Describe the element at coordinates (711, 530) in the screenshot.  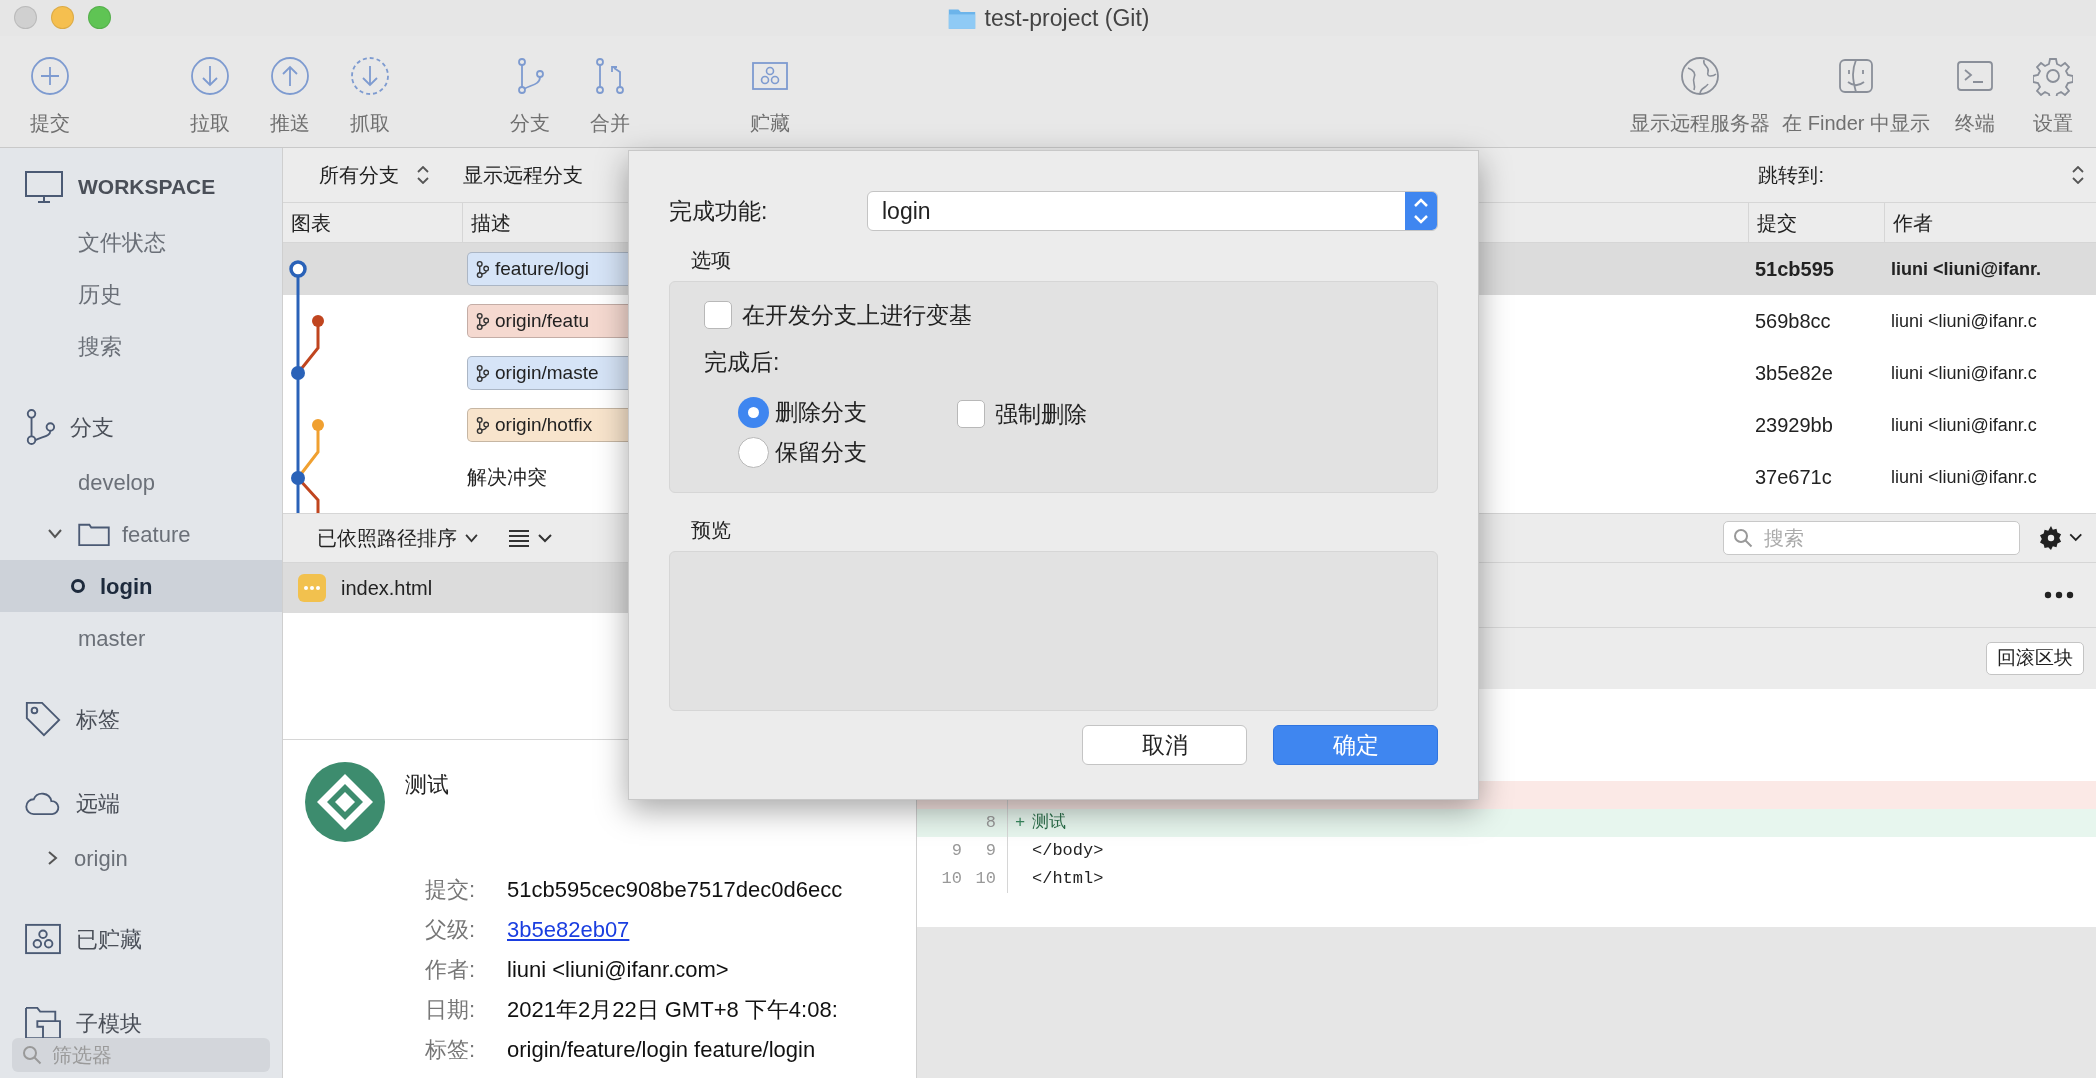
I see `section-title: 预览` at that location.